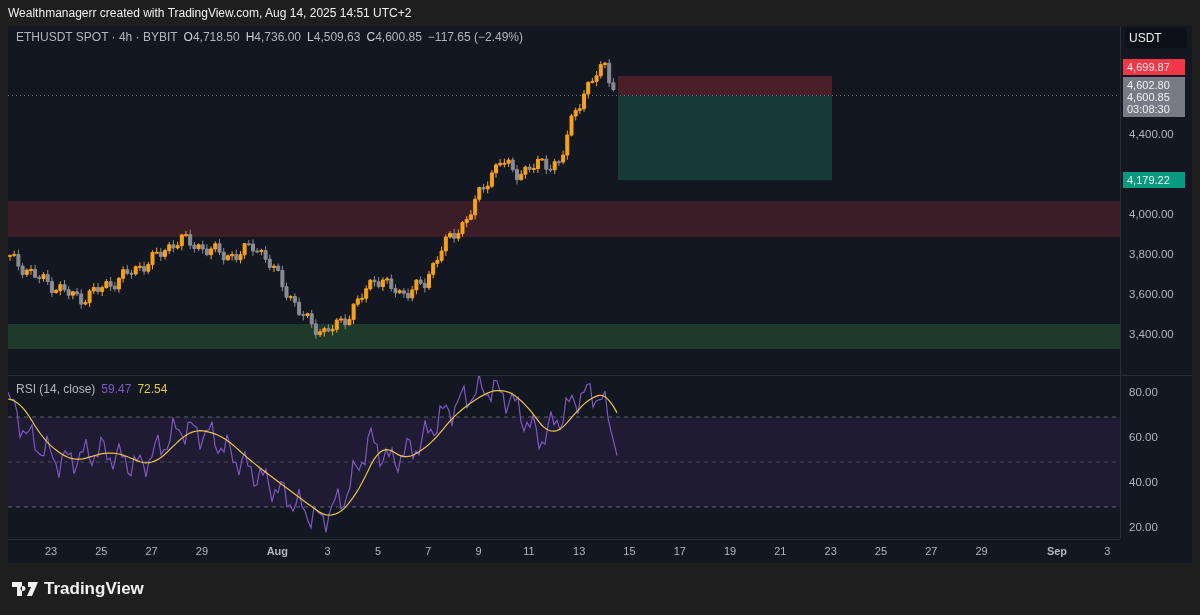  Describe the element at coordinates (277, 551) in the screenshot. I see `date-tick: Aug` at that location.